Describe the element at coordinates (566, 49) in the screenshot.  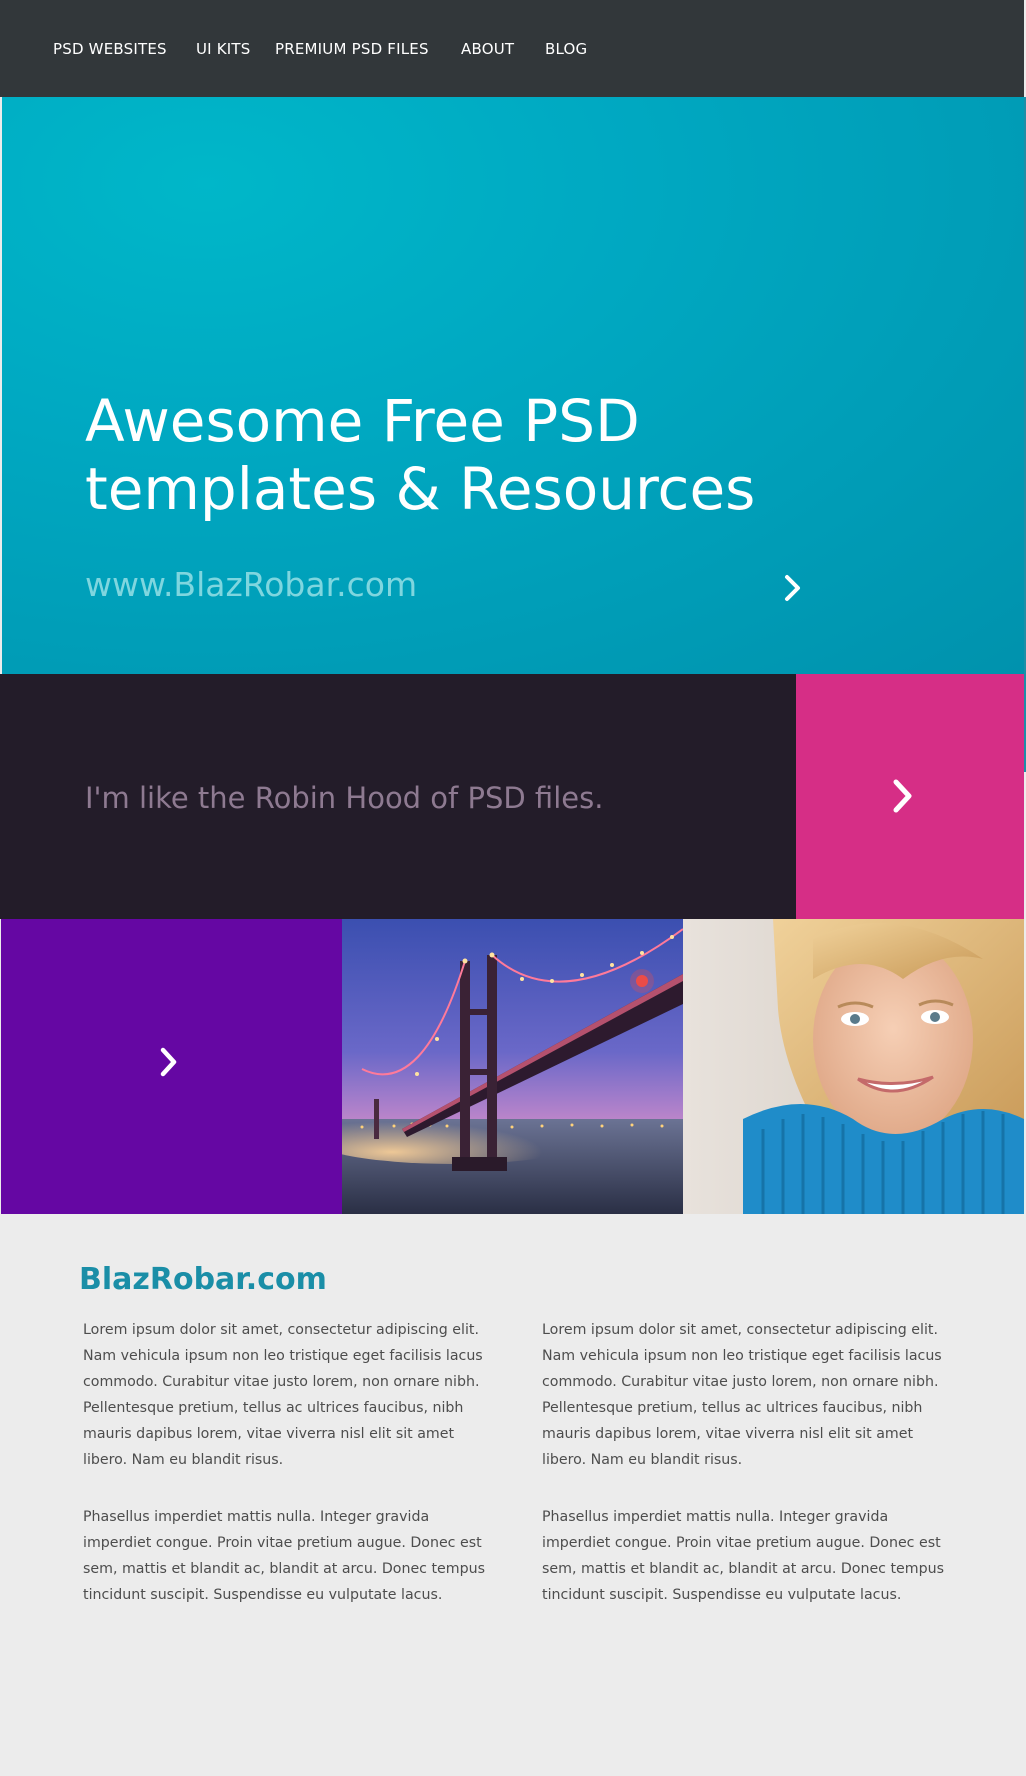
I see `nav-item-blog: BLOG` at that location.